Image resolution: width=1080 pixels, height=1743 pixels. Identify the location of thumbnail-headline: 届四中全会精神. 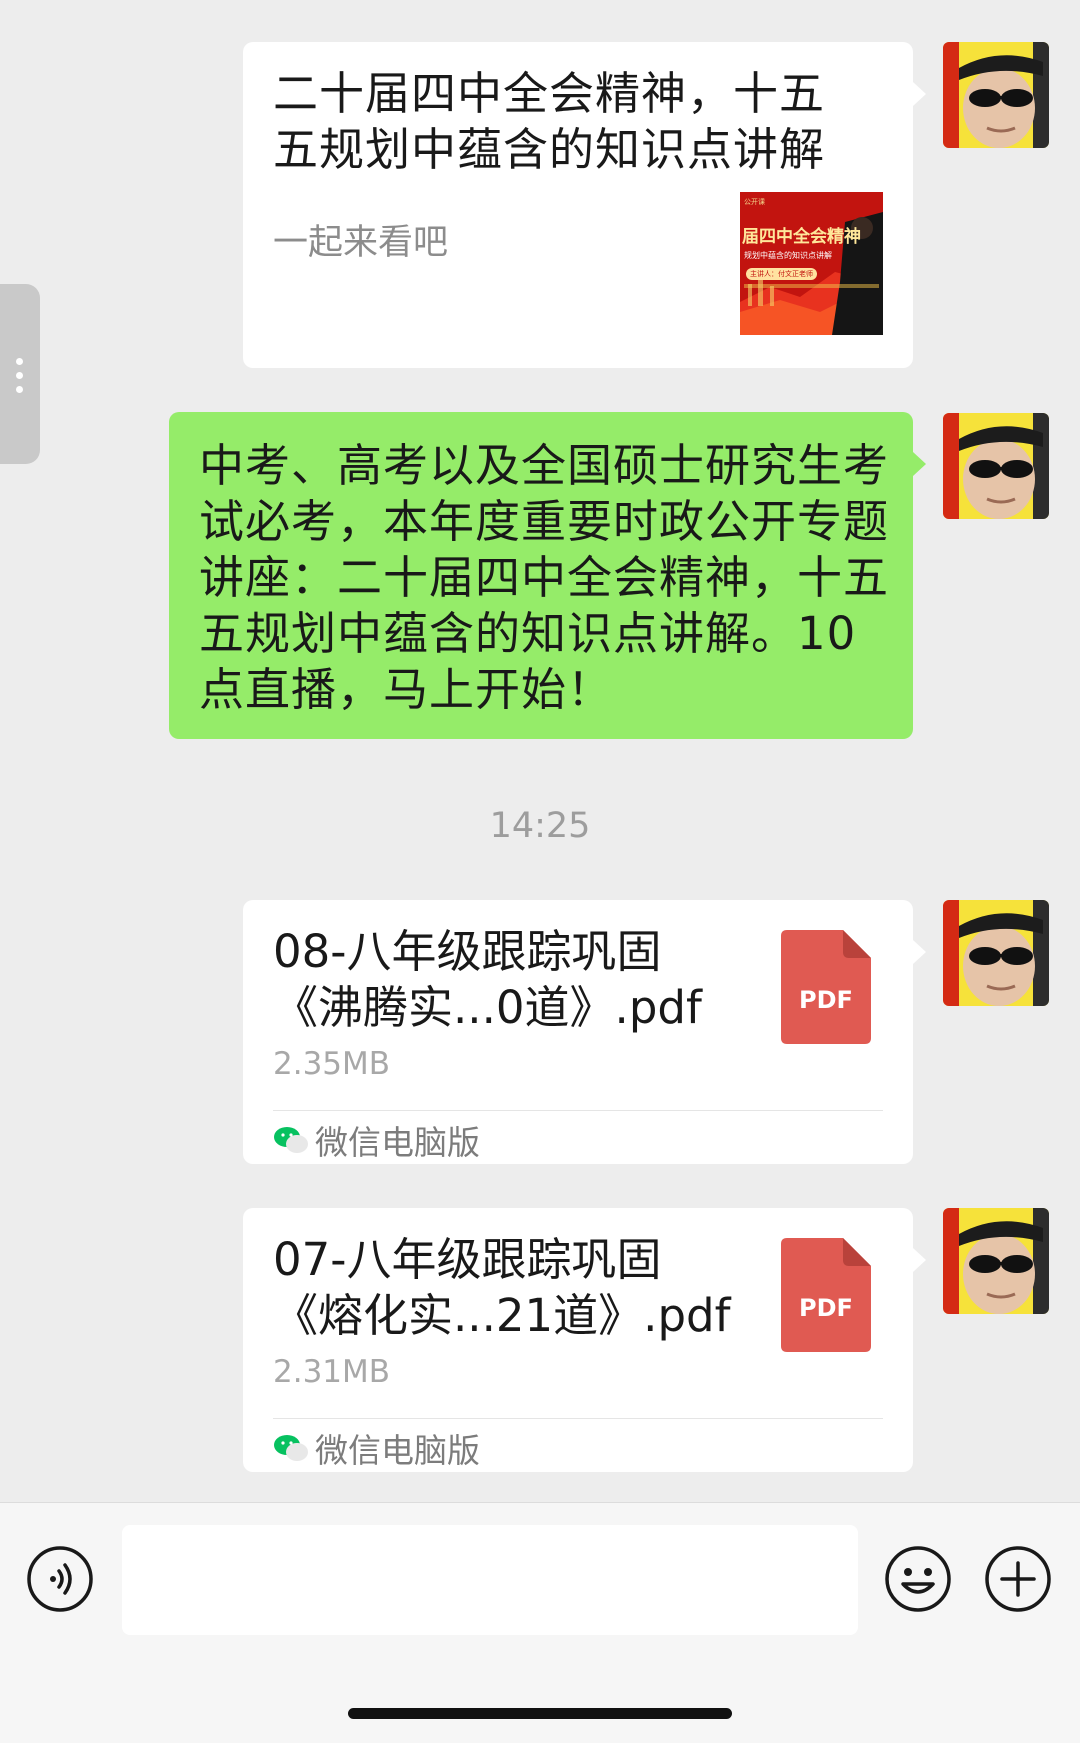
(801, 237).